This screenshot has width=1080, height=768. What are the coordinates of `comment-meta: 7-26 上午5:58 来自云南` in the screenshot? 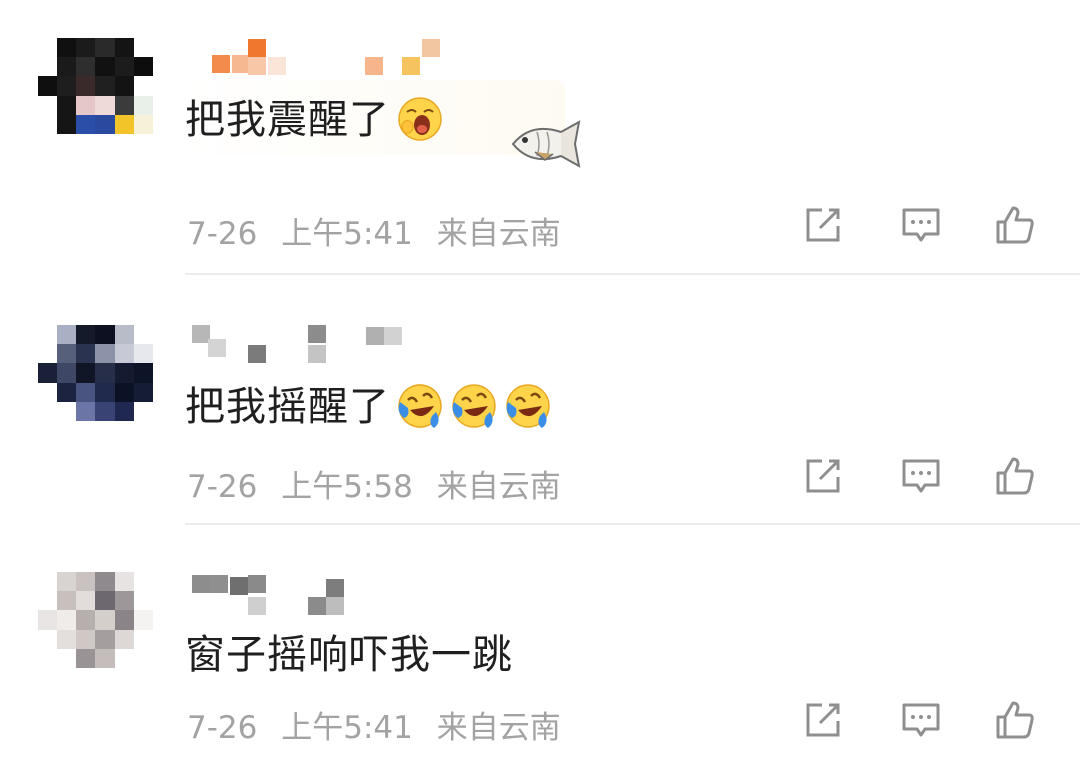 It's located at (374, 483).